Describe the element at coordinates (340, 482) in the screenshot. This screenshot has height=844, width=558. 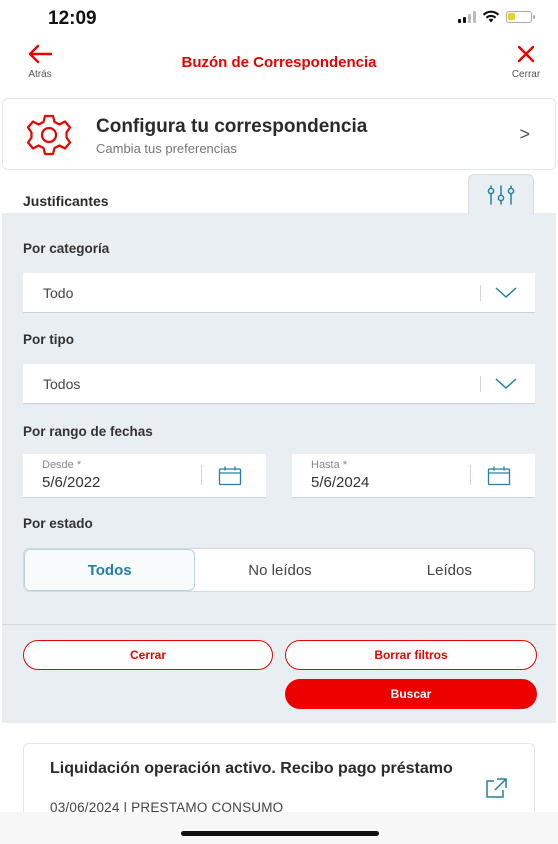
I see `date-to-value: 5/6/2024` at that location.